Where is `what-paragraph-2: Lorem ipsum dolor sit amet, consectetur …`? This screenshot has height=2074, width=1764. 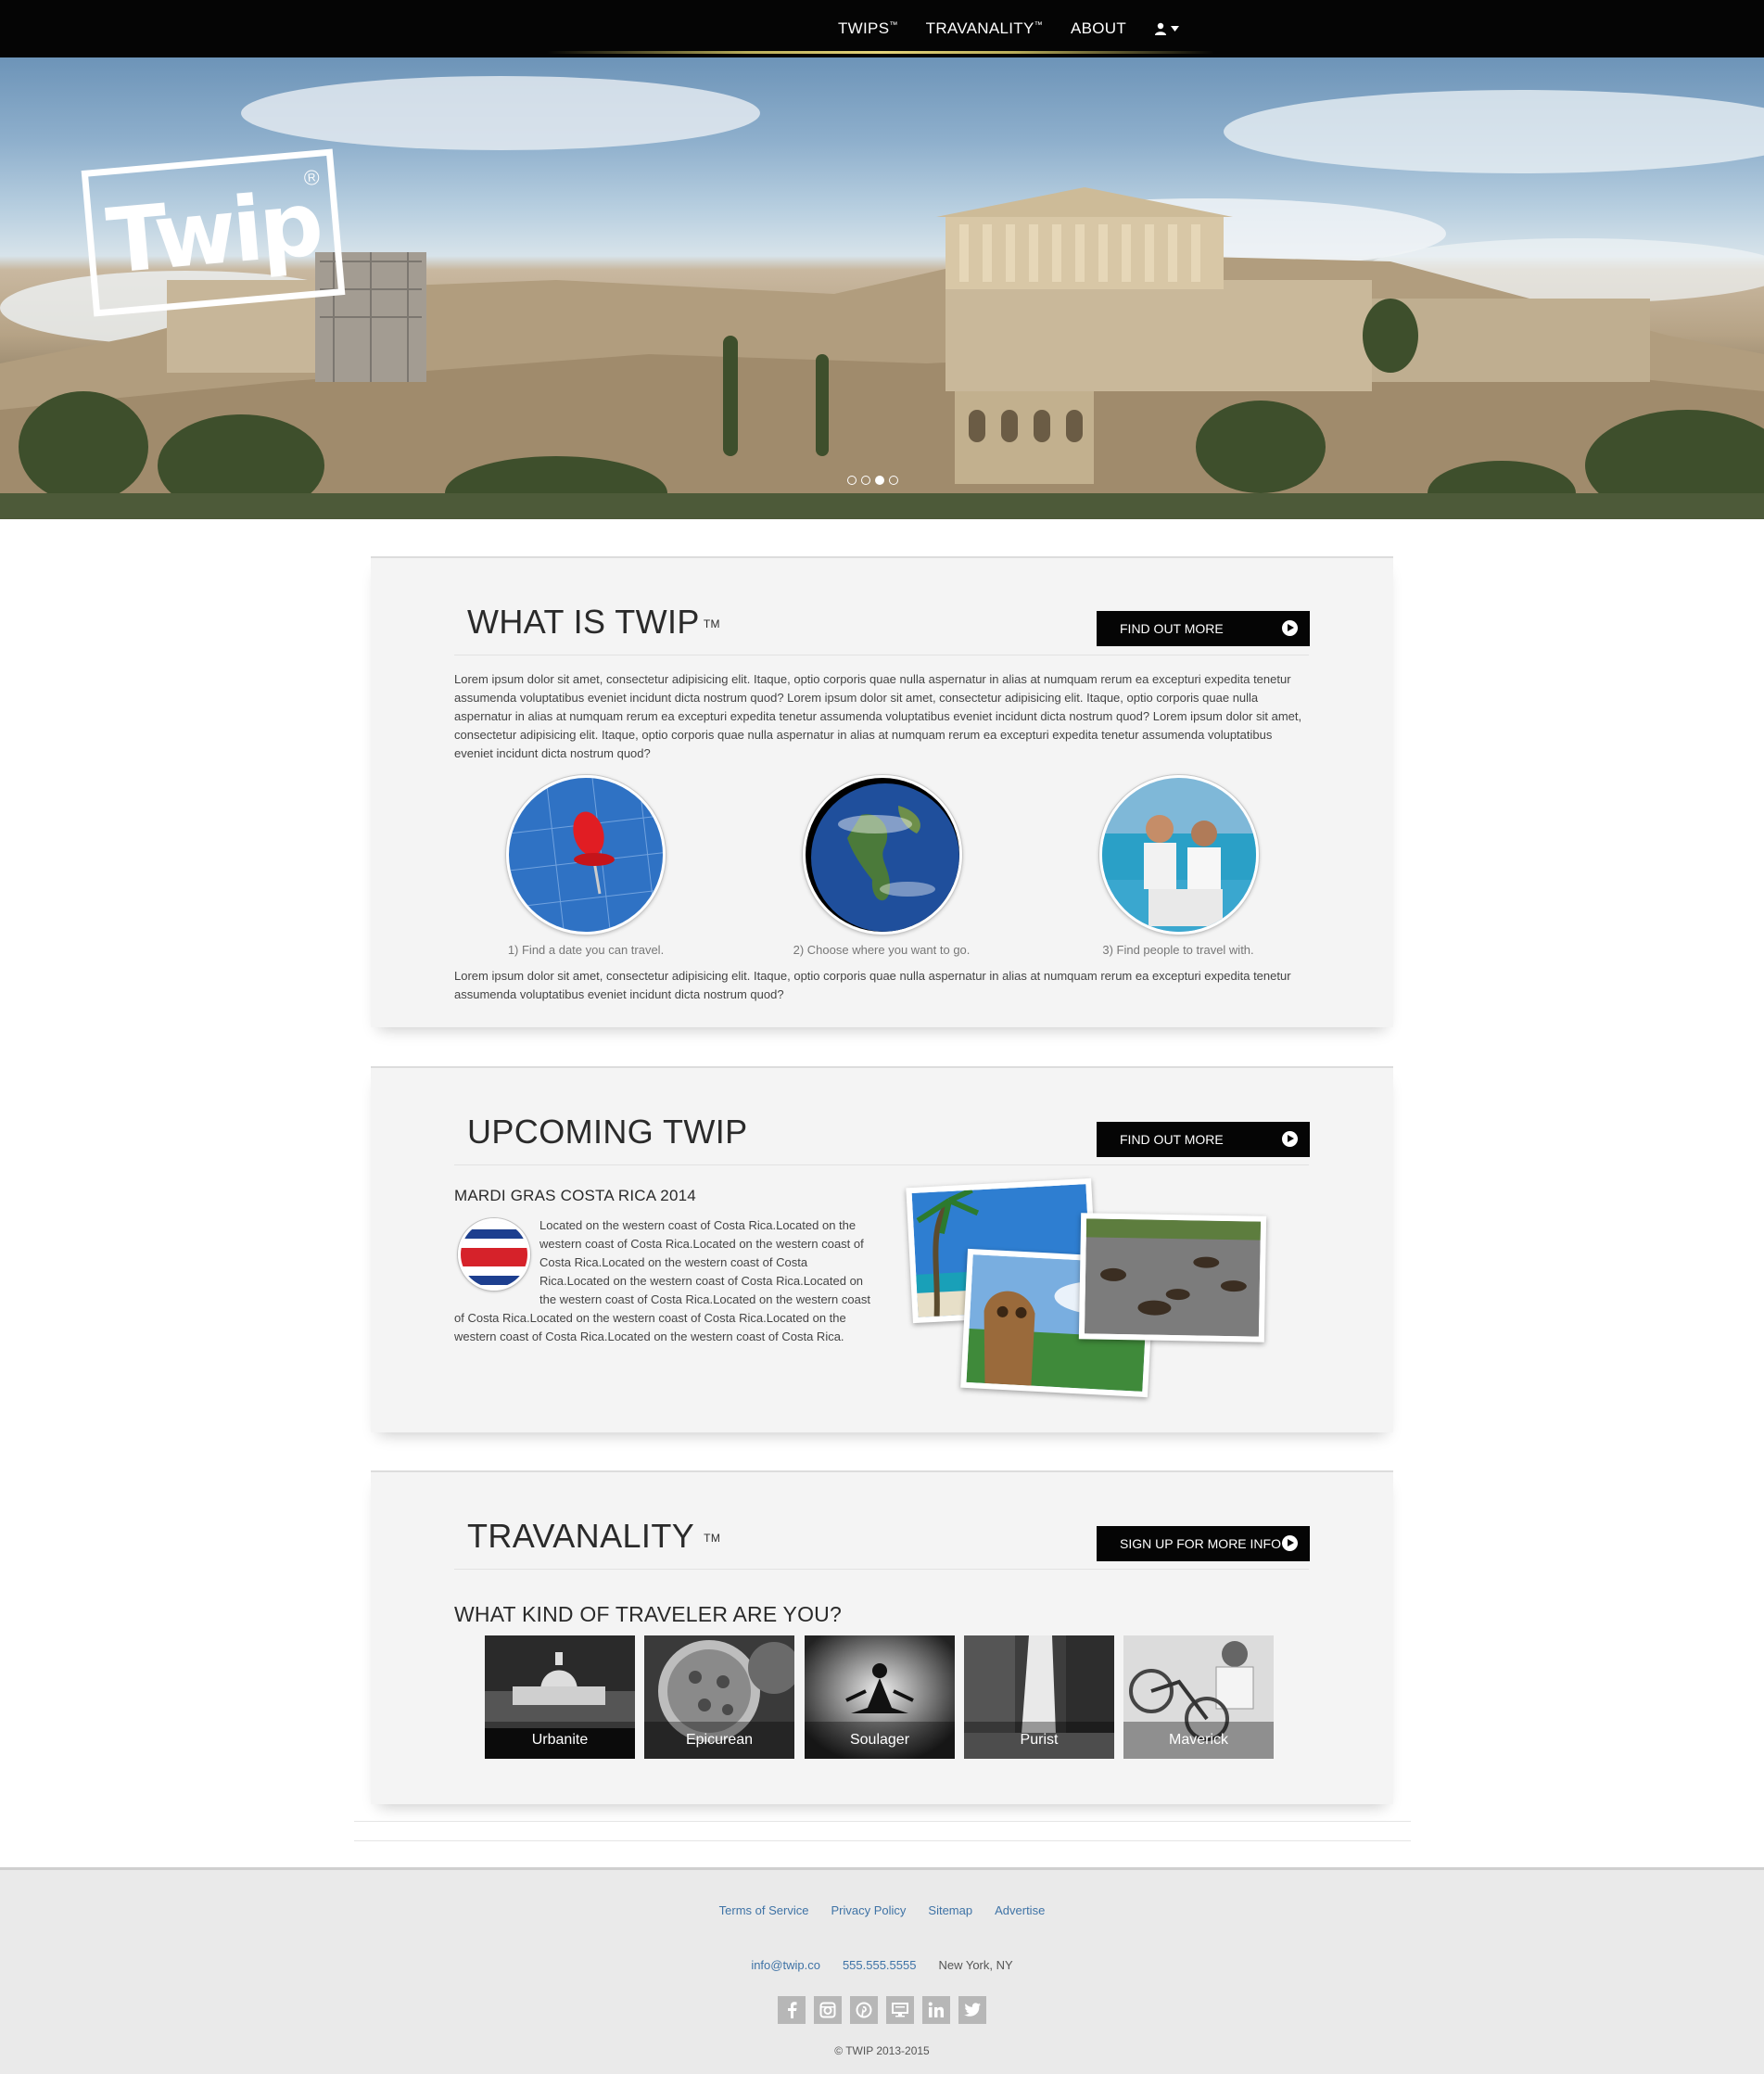 what-paragraph-2: Lorem ipsum dolor sit amet, consectetur … is located at coordinates (872, 985).